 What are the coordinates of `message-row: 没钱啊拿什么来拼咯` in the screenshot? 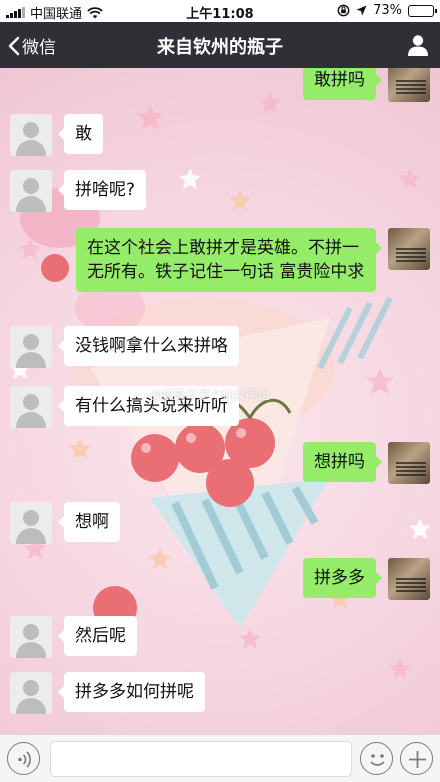 It's located at (124, 347).